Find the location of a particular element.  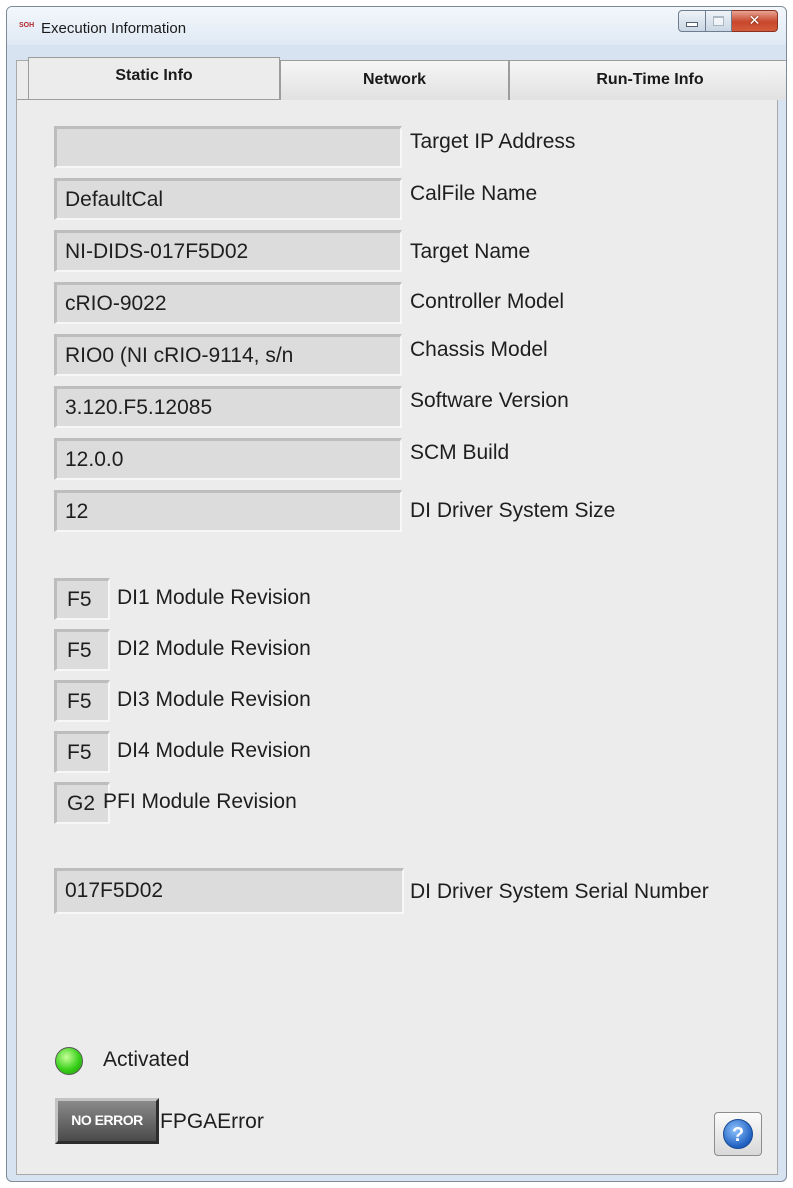

target-ip-label: Target IP Address is located at coordinates (493, 141).